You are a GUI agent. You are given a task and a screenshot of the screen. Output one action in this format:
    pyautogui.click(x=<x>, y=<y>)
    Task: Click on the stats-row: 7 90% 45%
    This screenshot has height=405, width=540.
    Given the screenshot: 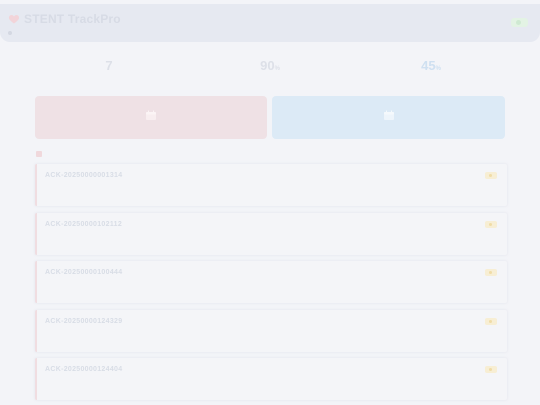 What is the action you would take?
    pyautogui.click(x=270, y=72)
    